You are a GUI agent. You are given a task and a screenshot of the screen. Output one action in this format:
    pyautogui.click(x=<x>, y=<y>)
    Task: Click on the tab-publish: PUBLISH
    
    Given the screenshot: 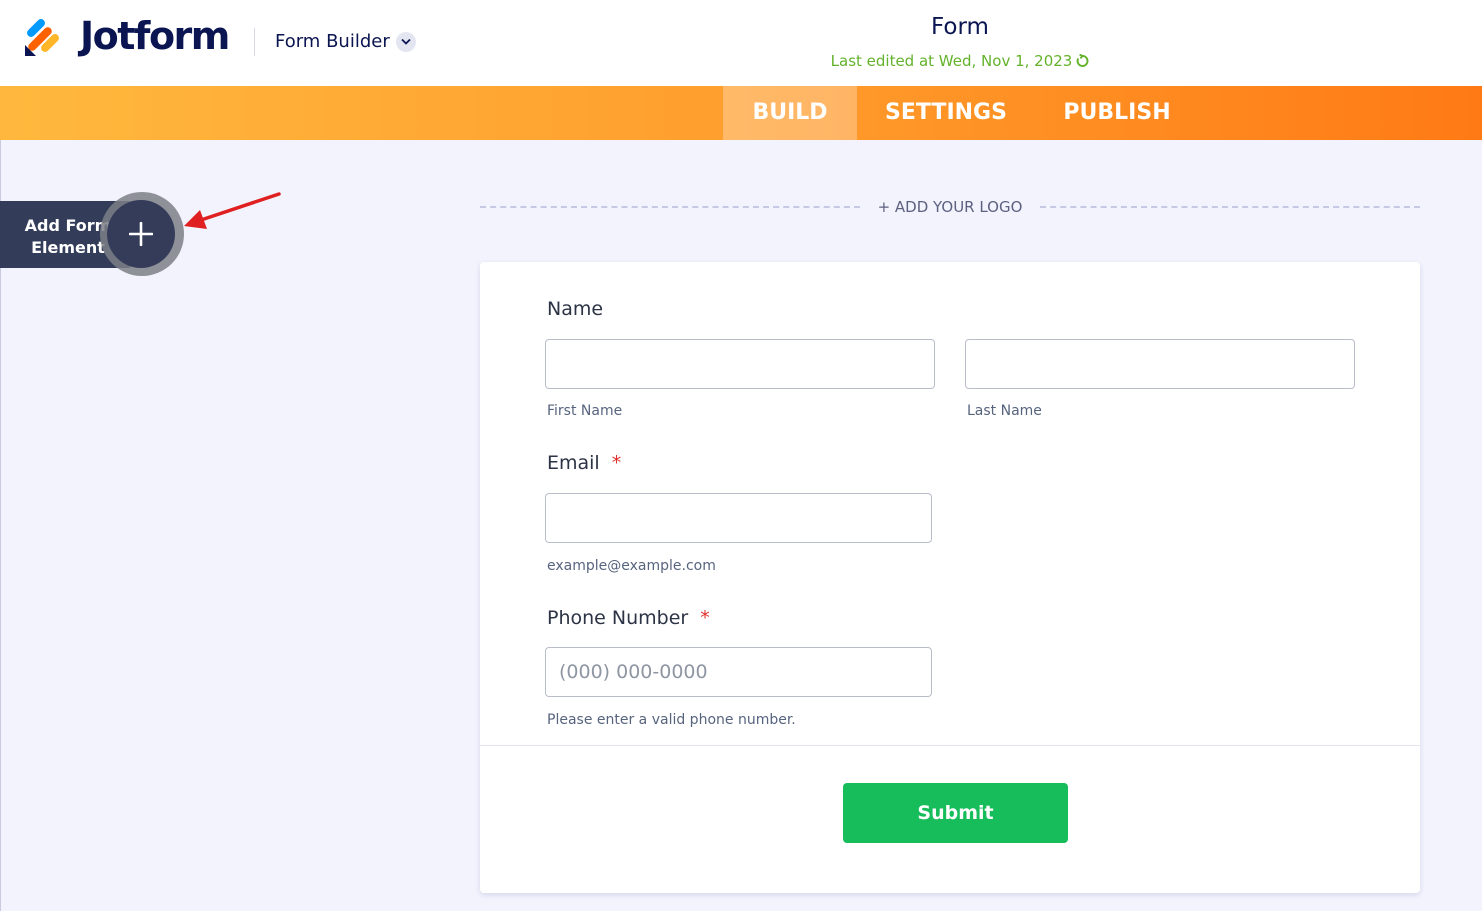 What is the action you would take?
    pyautogui.click(x=1117, y=113)
    